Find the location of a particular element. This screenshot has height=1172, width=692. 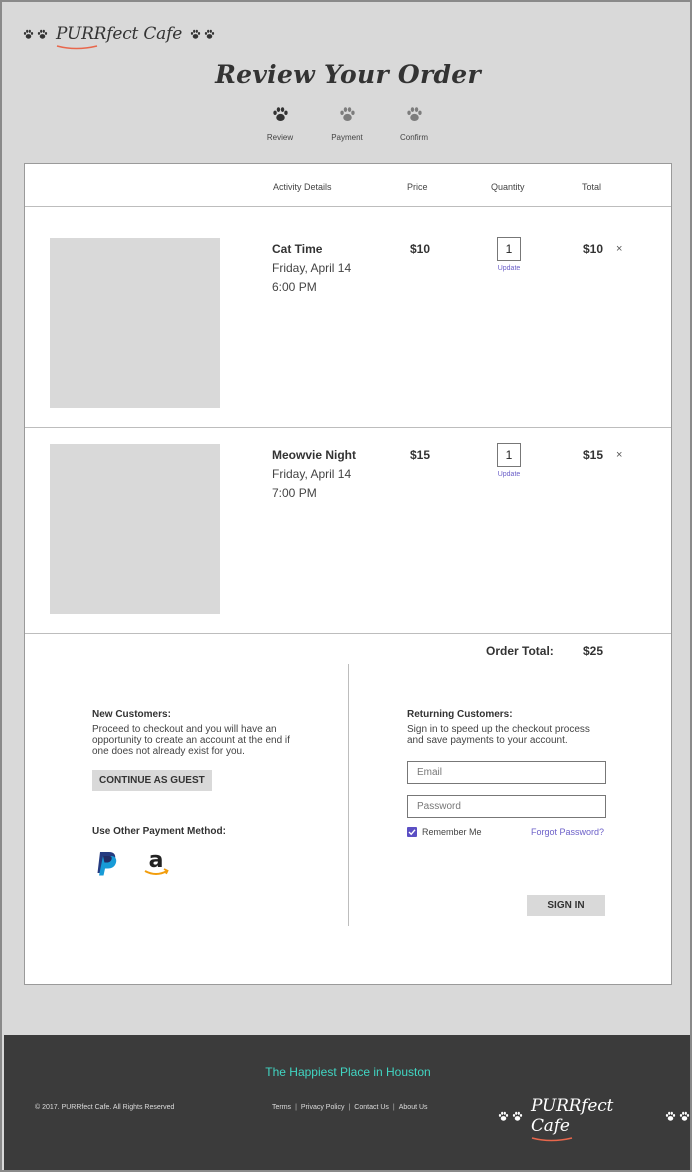

remember-row: Remember Me Forgot Password? is located at coordinates (507, 833).